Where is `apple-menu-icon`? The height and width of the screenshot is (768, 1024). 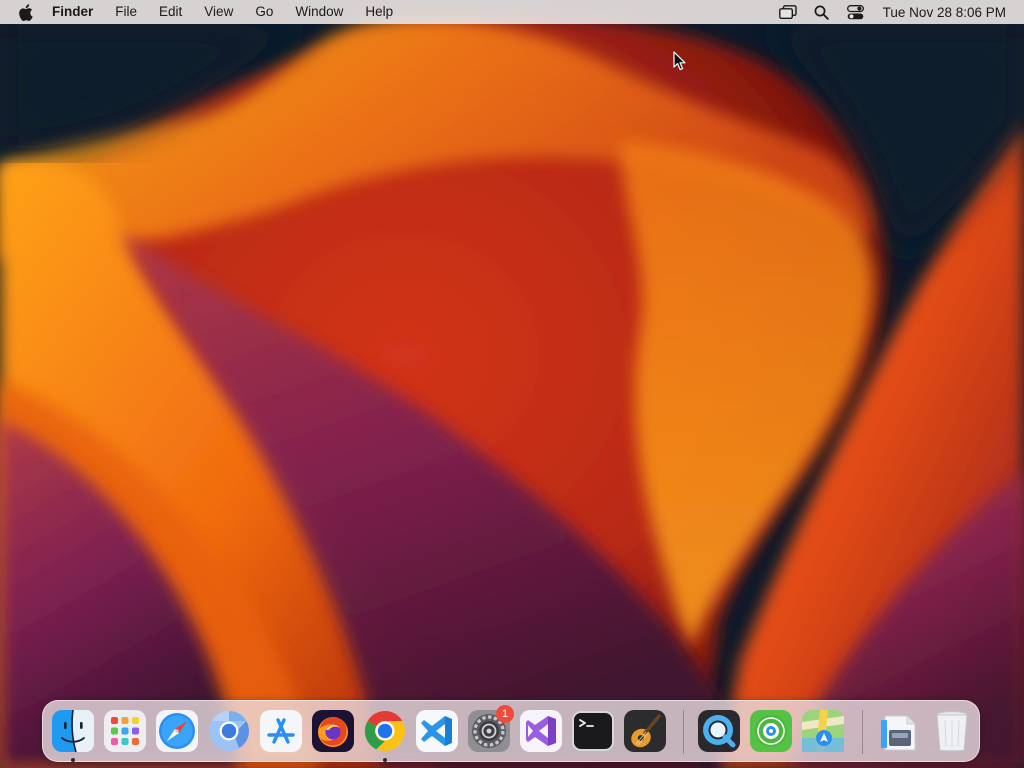 apple-menu-icon is located at coordinates (26, 12).